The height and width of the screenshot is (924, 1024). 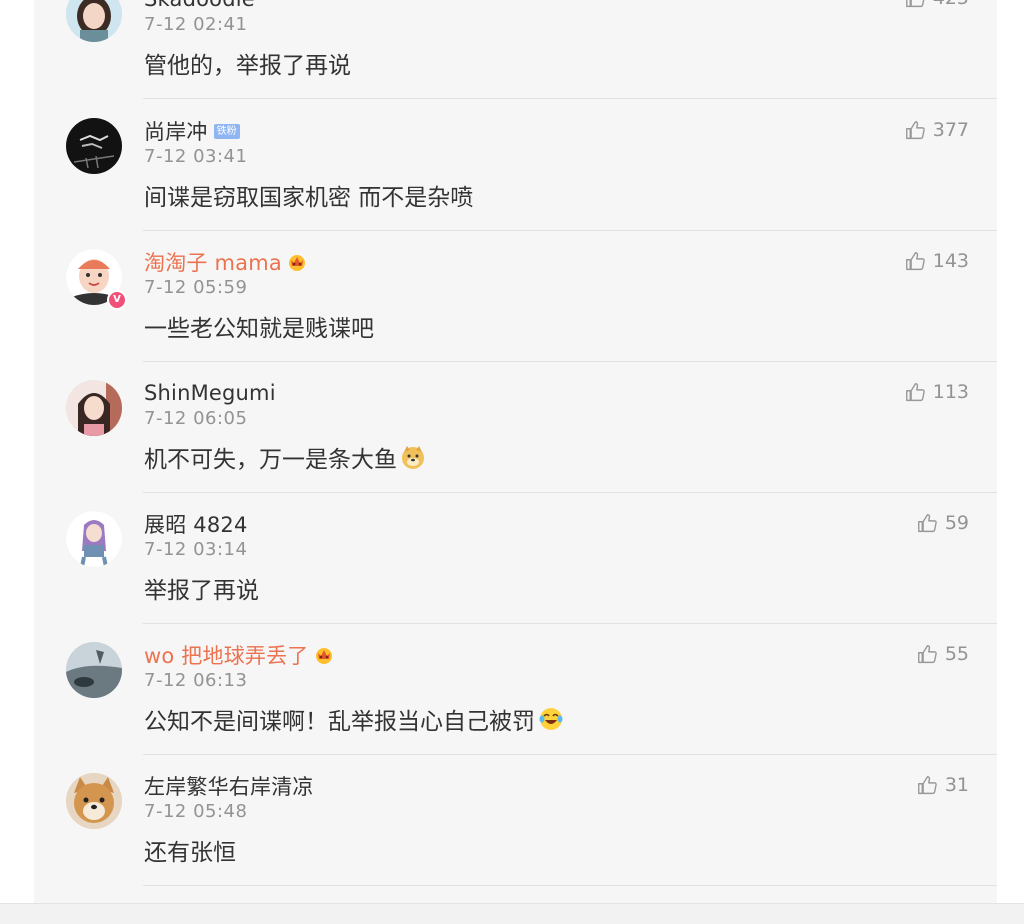 What do you see at coordinates (512, 913) in the screenshot?
I see `bottom-bar` at bounding box center [512, 913].